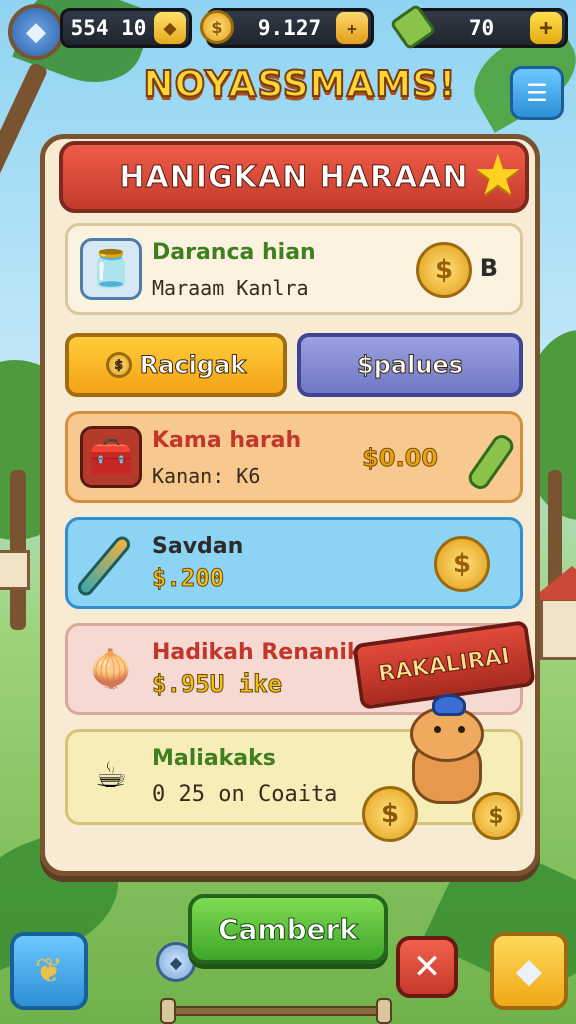 This screenshot has height=1024, width=576. I want to click on mascot-character, so click(447, 749).